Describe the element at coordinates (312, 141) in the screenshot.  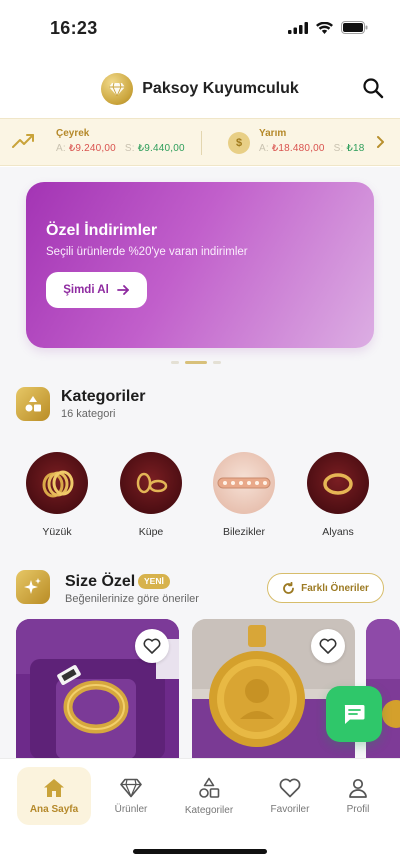
I see `ticker-item-yarim: Yarım A: ₺18.480,00 S: ₺18` at that location.